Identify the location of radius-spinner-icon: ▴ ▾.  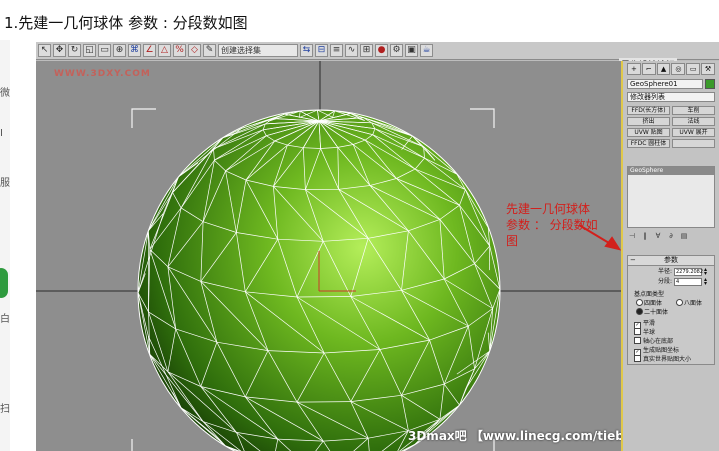
(705, 272).